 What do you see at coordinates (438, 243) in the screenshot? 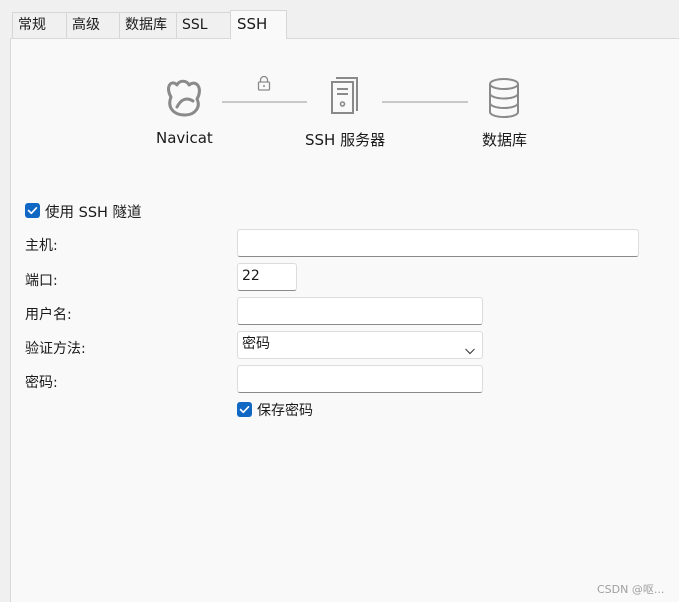
I see `host-input` at bounding box center [438, 243].